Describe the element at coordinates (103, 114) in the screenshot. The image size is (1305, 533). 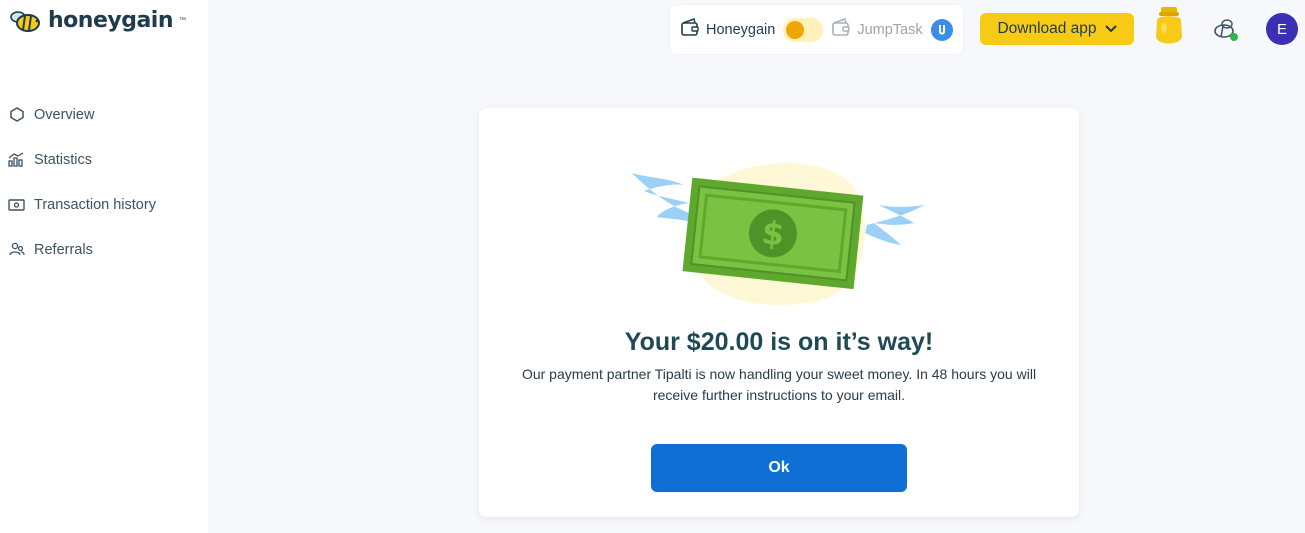
I see `sidebar-item-overview: Overview` at that location.